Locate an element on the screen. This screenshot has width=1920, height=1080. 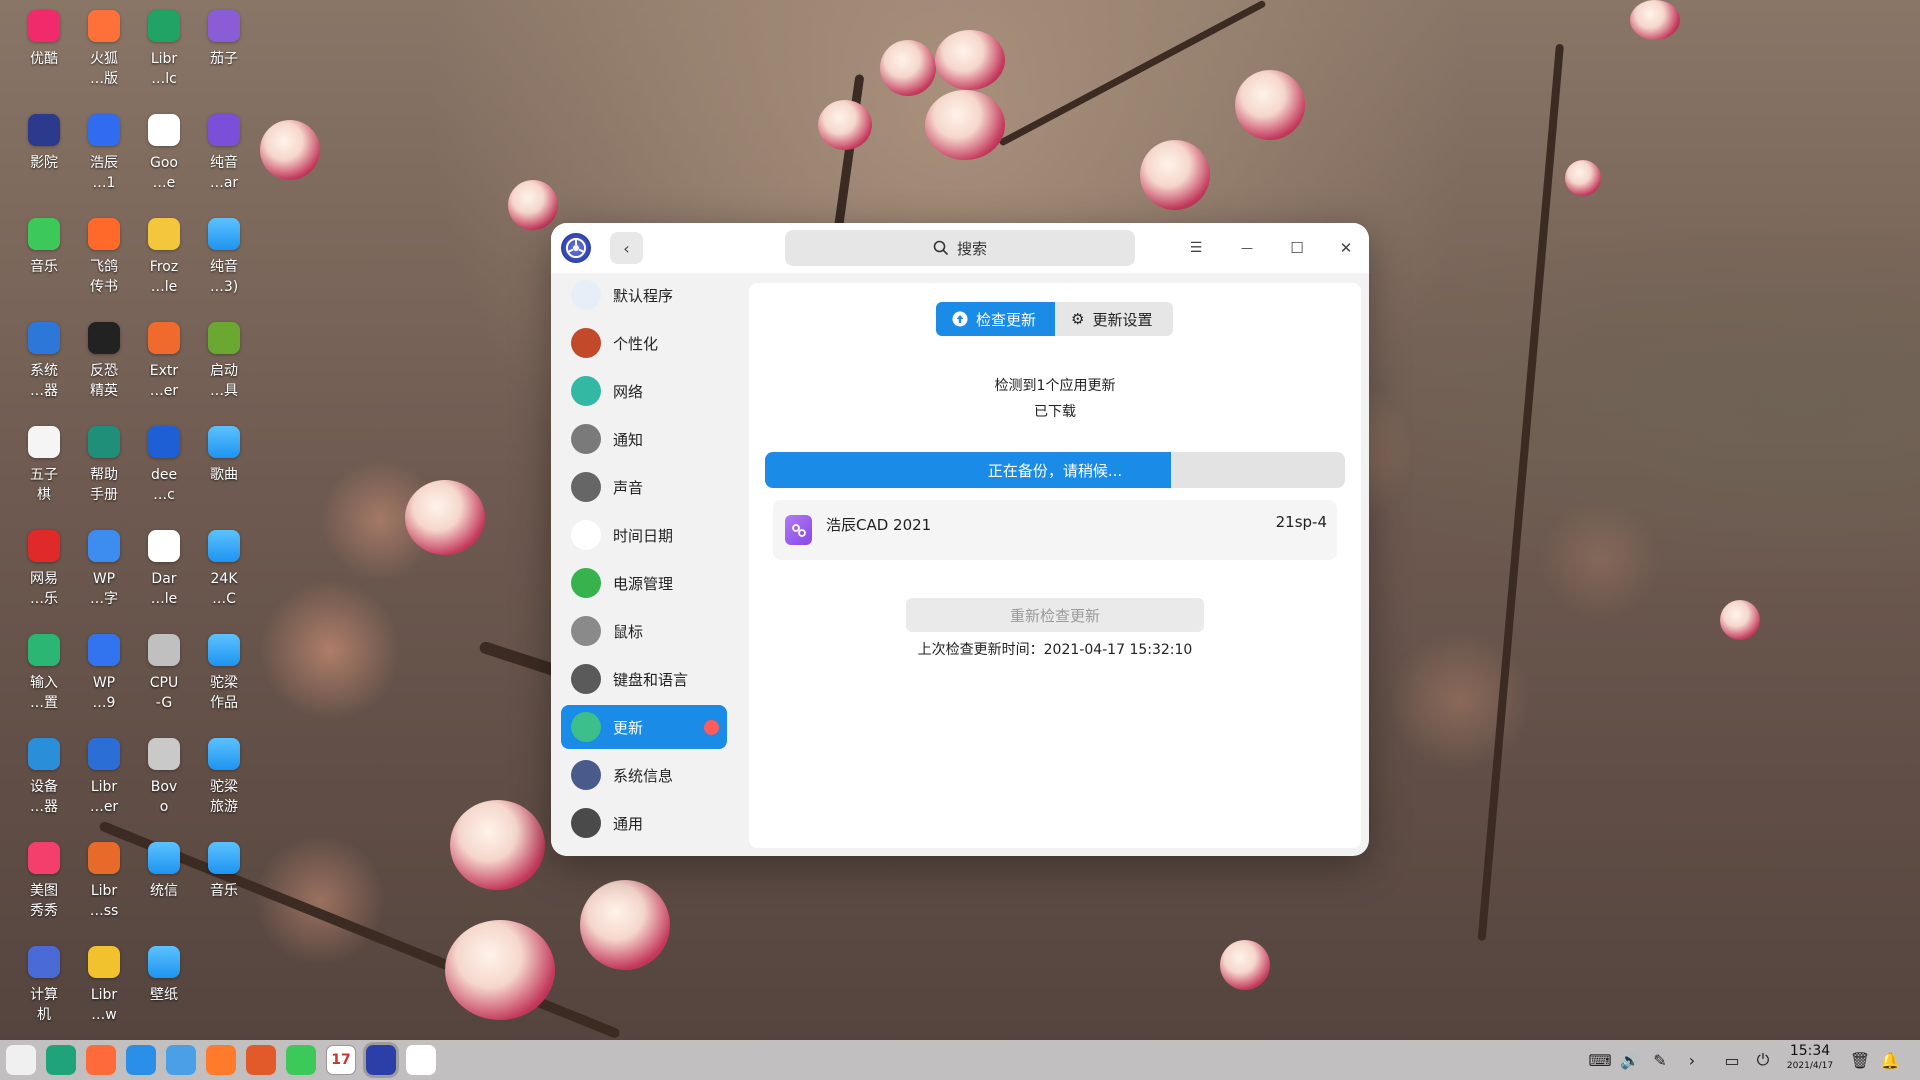
recheck-update-button: 重新检查更新 is located at coordinates (1055, 615).